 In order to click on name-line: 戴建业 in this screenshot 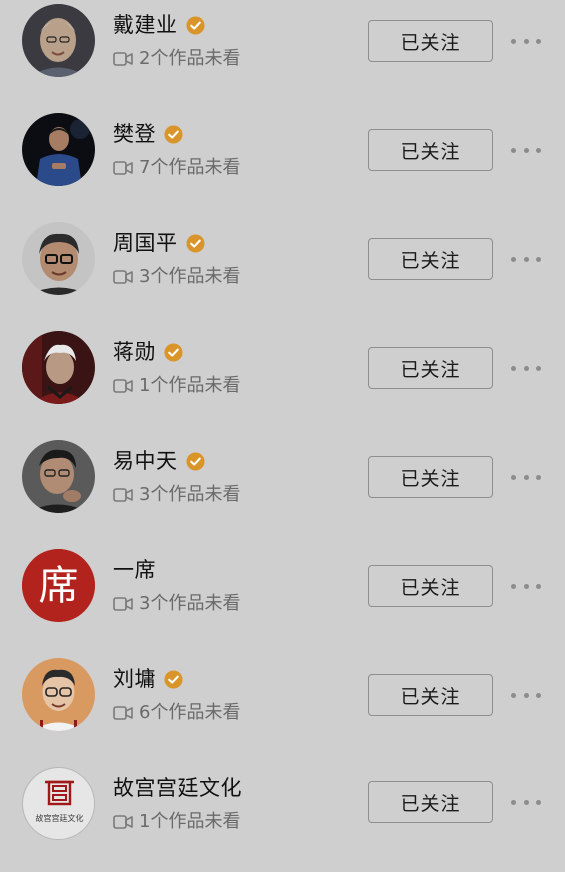, I will do `click(159, 25)`.